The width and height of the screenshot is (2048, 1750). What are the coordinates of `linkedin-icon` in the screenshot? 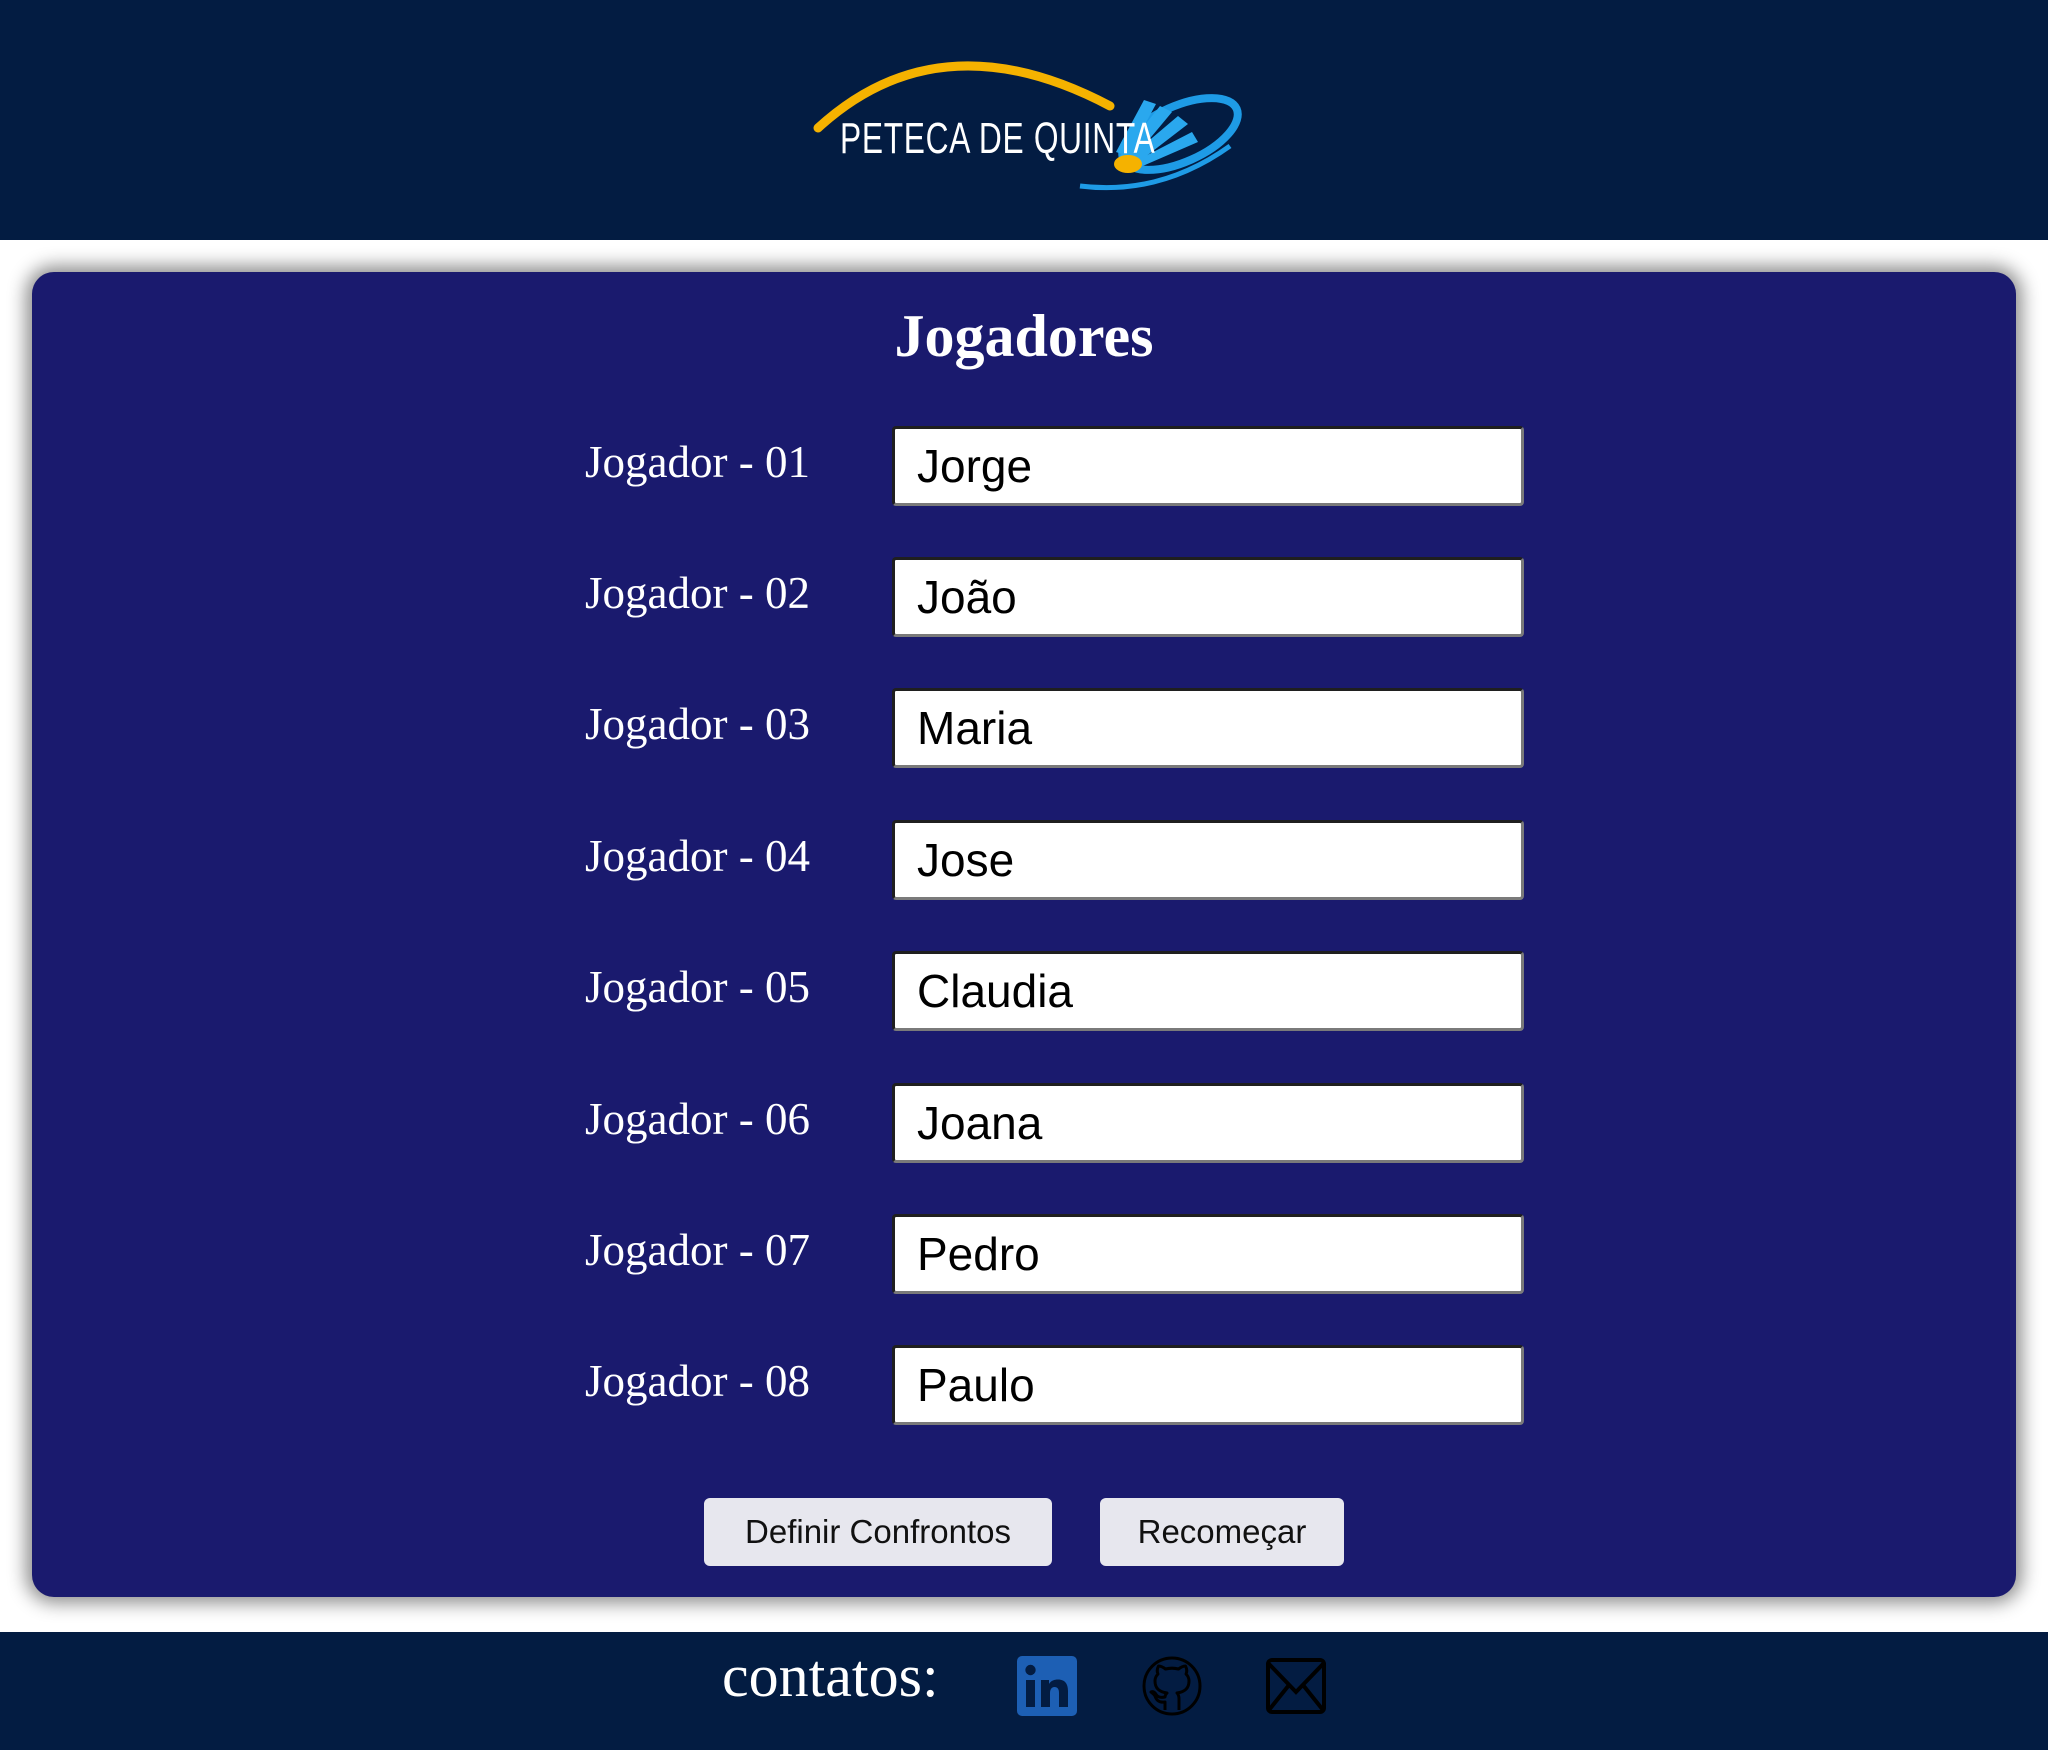 It's located at (1047, 1686).